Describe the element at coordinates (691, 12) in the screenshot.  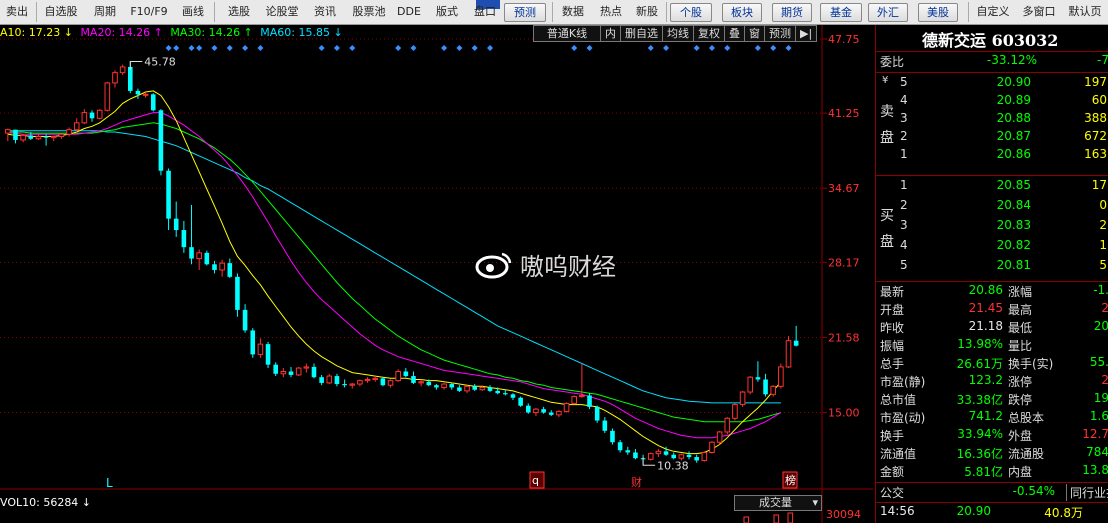
I see `tab-stock: 个股` at that location.